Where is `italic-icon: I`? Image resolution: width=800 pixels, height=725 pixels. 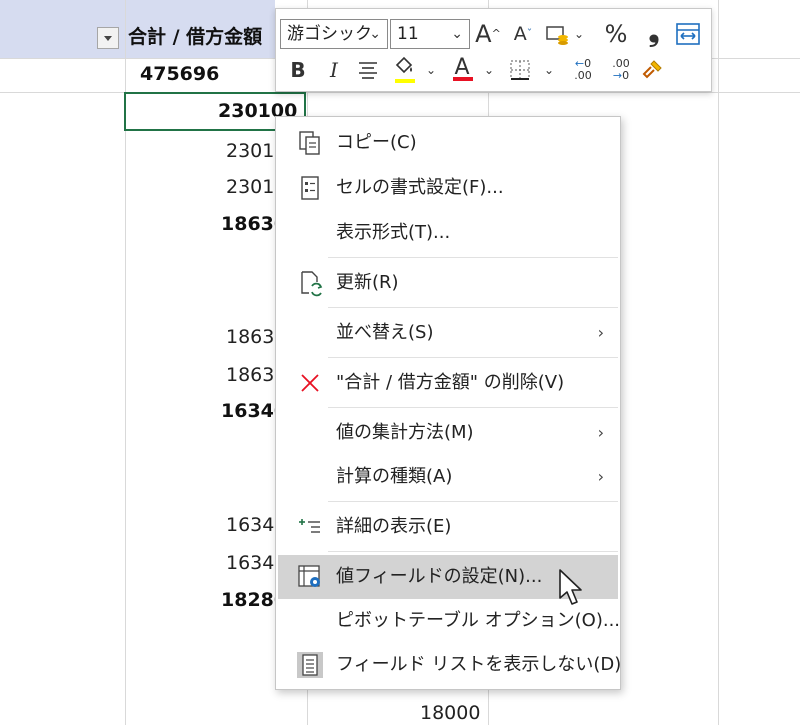 italic-icon: I is located at coordinates (334, 70).